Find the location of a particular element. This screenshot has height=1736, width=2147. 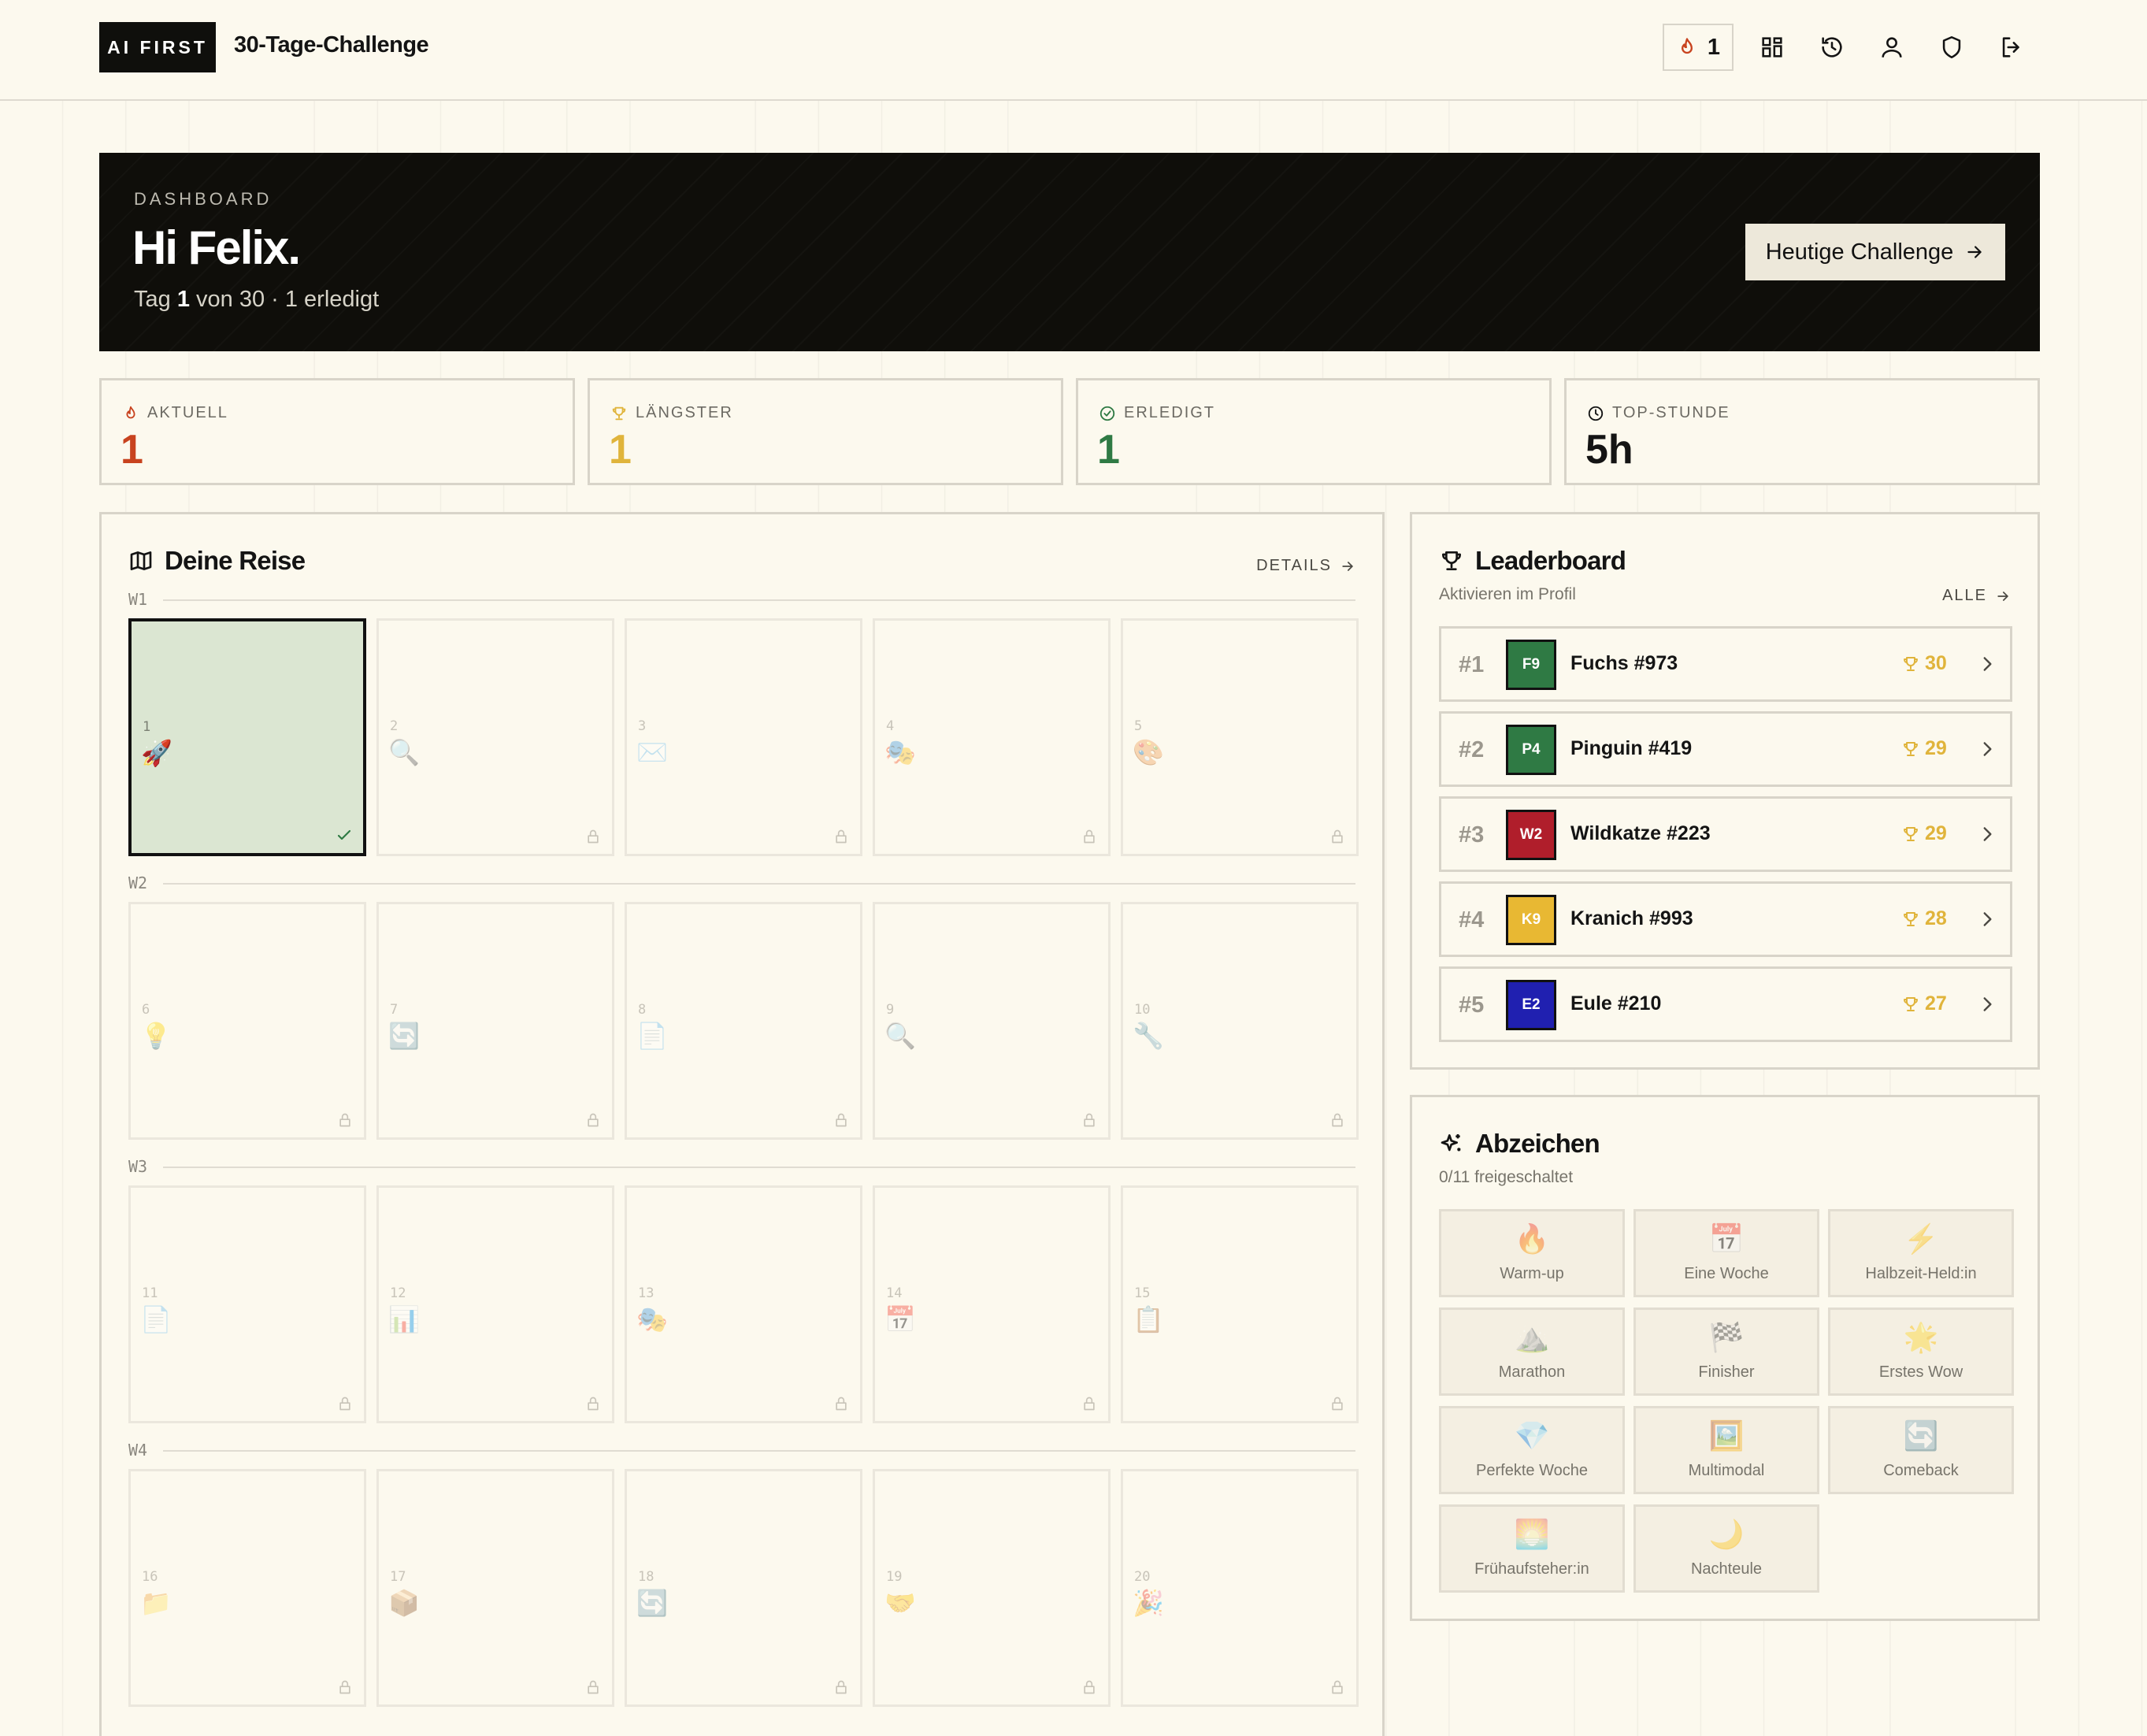

leaderboard-score: 28 is located at coordinates (1924, 919).